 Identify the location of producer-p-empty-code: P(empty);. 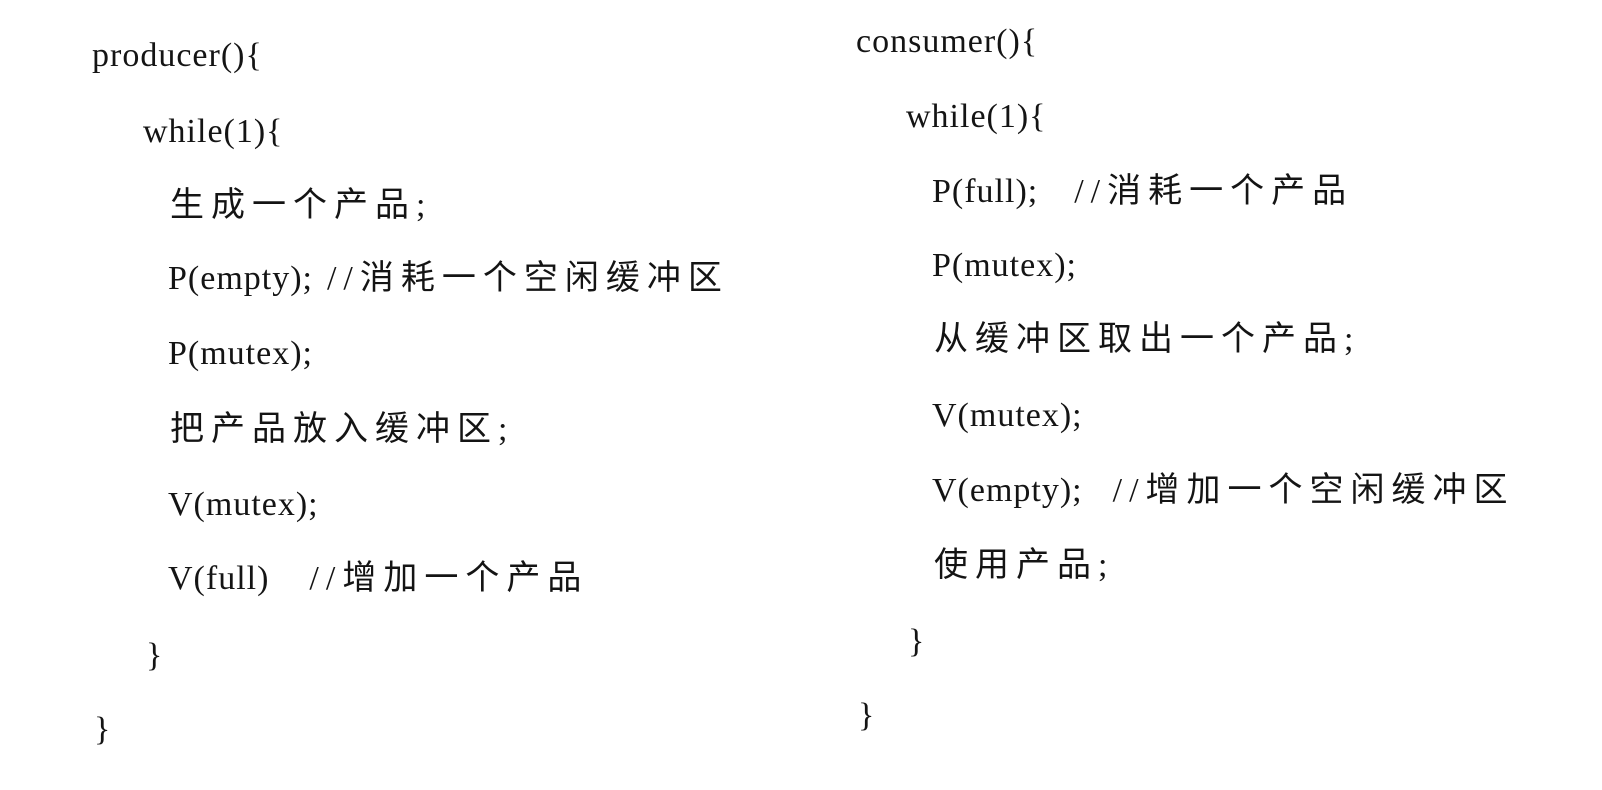
(240, 278).